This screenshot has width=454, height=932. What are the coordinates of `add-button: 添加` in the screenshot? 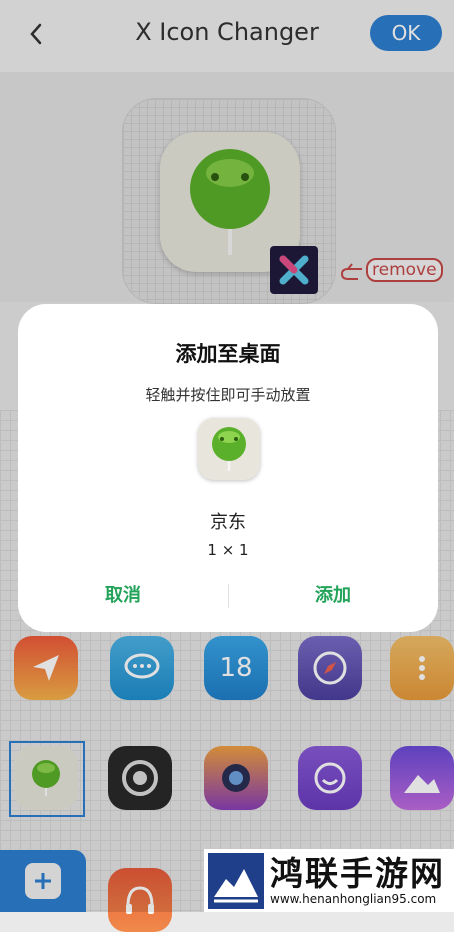 It's located at (333, 596).